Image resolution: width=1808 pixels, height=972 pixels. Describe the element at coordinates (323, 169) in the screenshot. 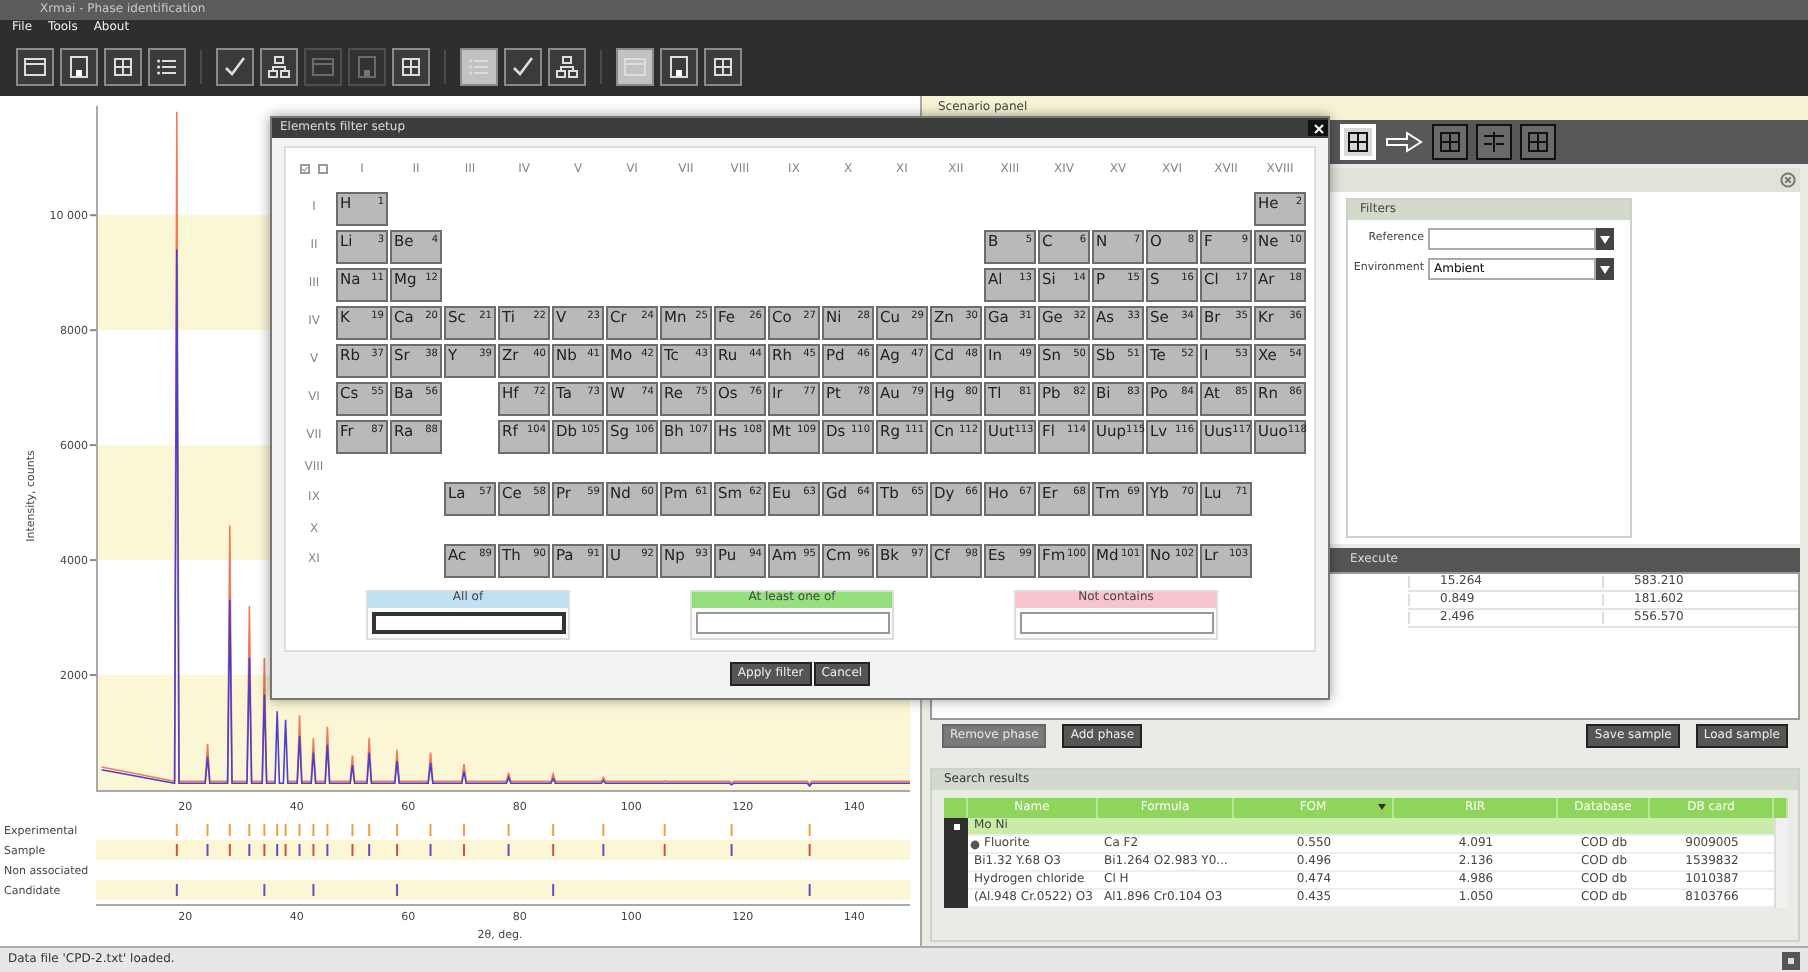

I see `clear-all-icon` at that location.